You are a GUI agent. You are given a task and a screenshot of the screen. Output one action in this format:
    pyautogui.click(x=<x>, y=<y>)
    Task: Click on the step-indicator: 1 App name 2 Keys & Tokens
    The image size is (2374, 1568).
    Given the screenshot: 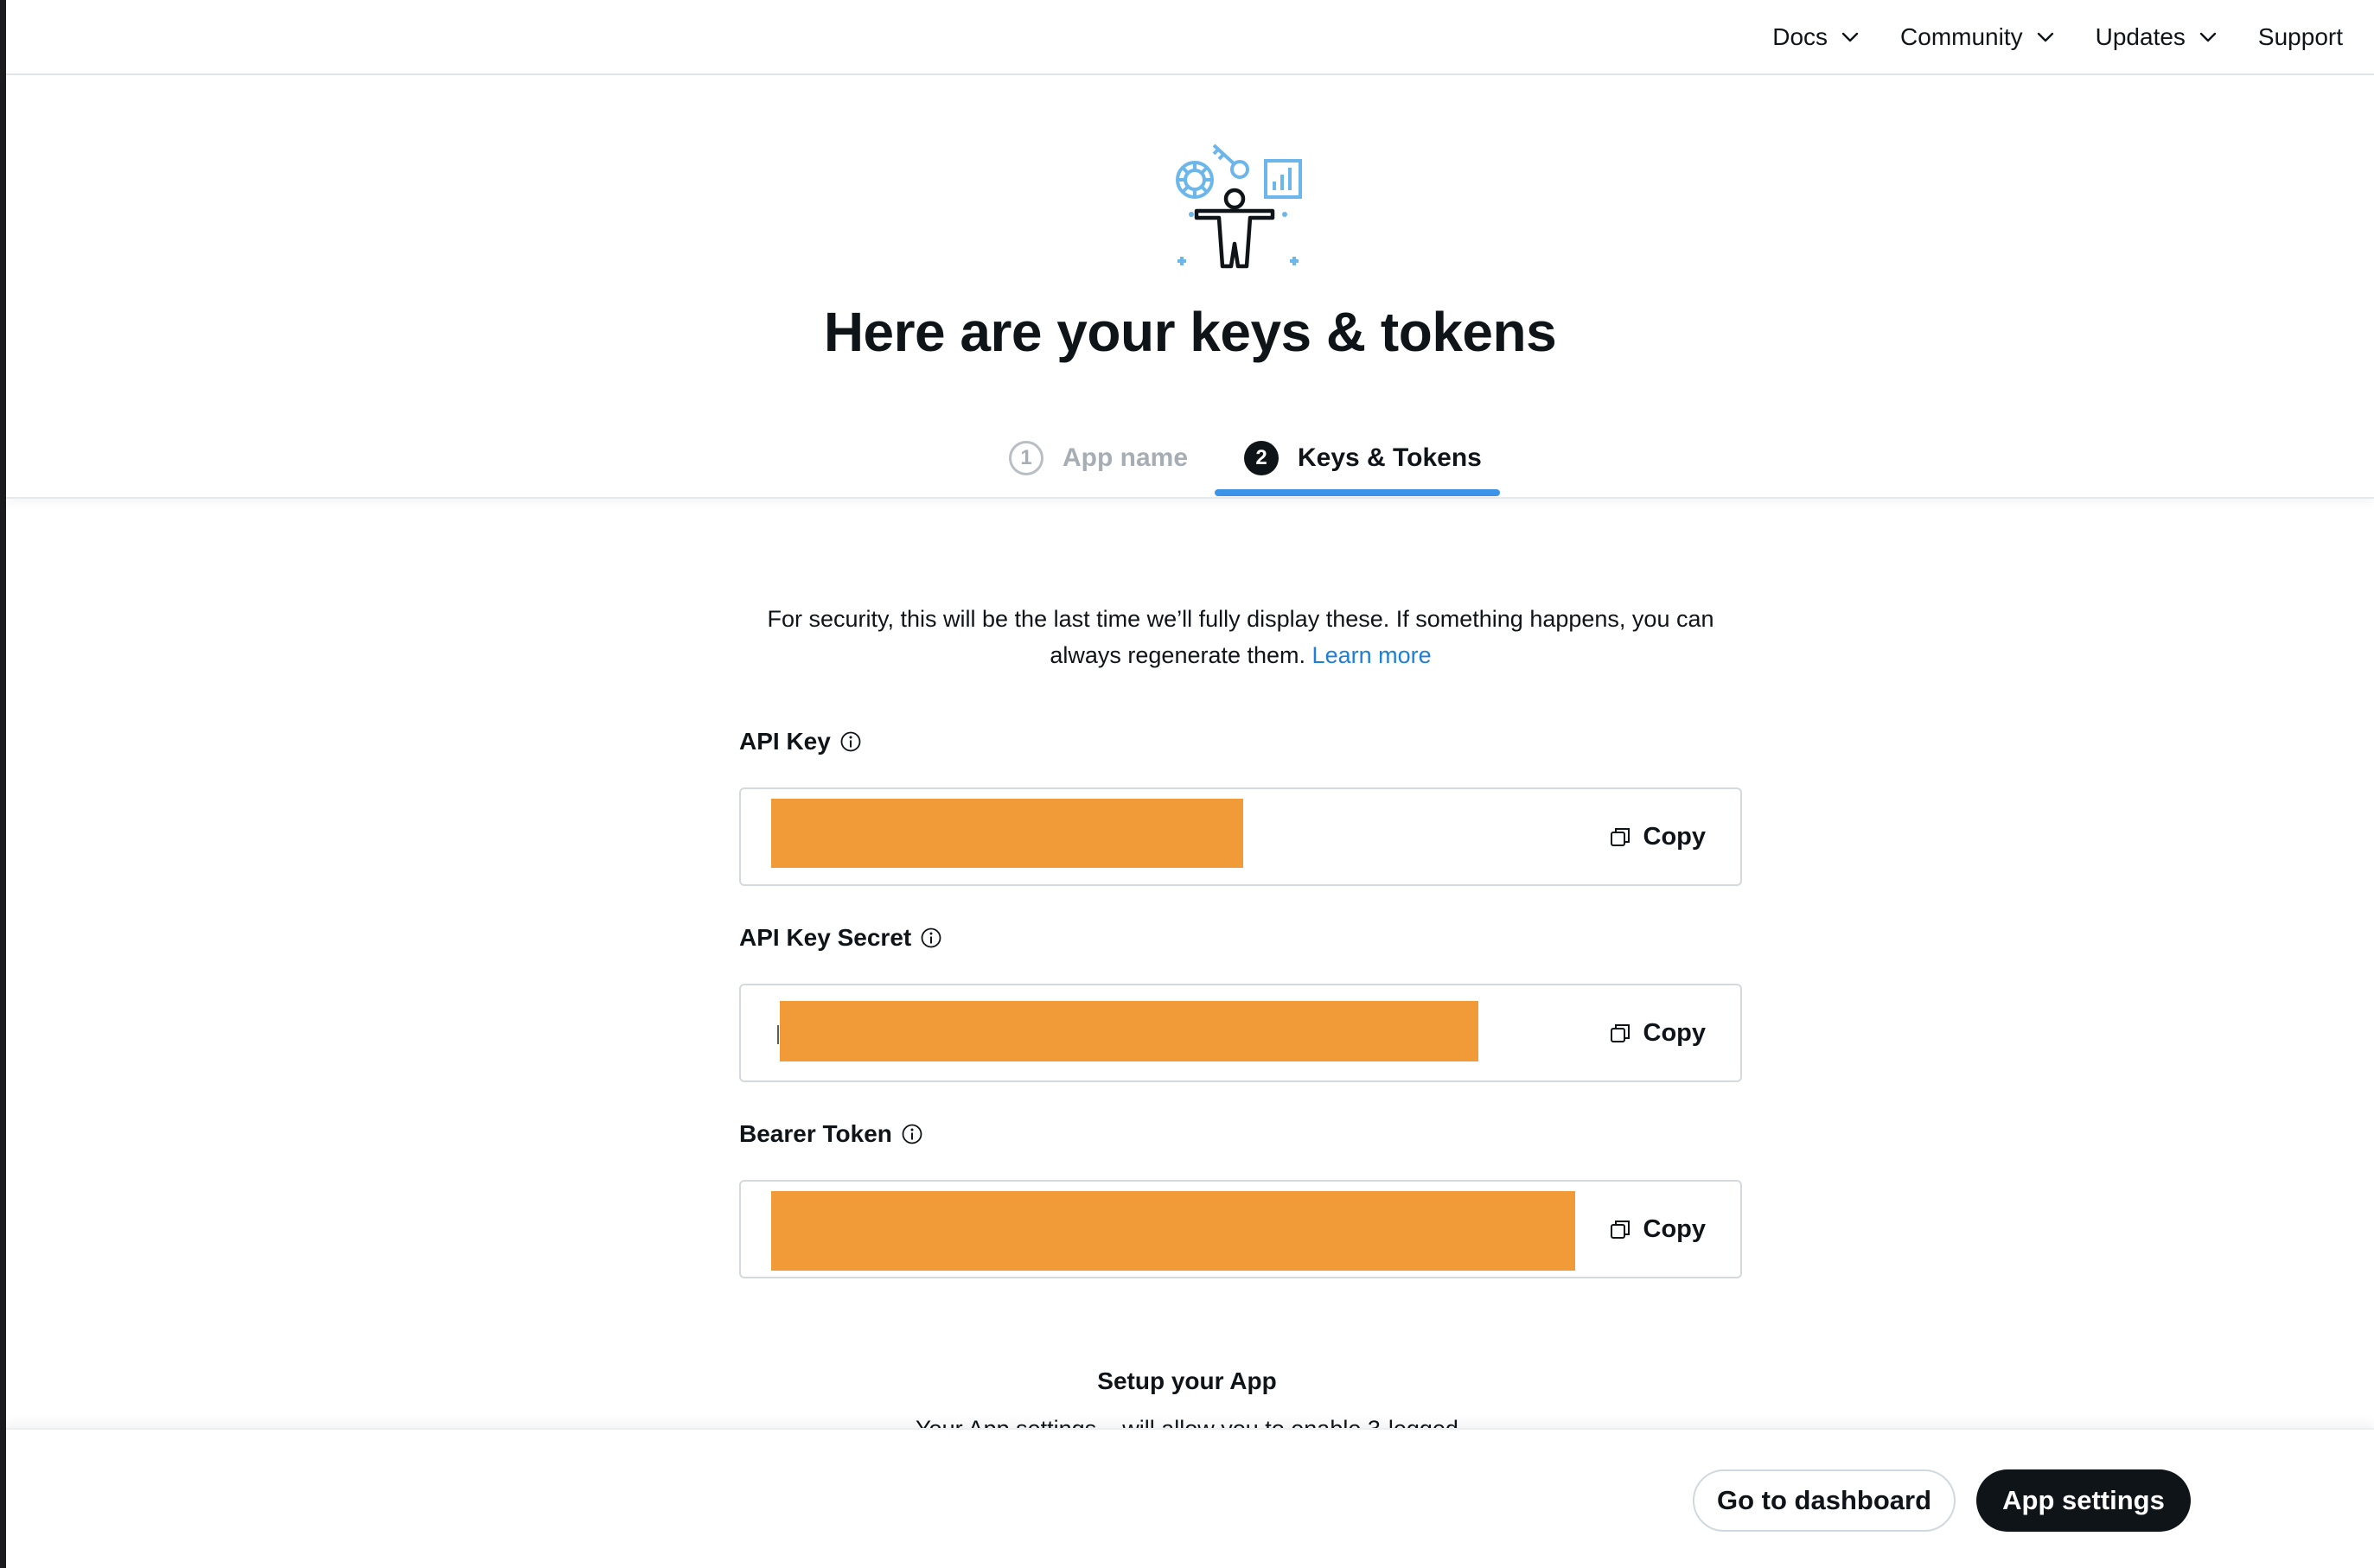 What is the action you would take?
    pyautogui.click(x=1190, y=463)
    